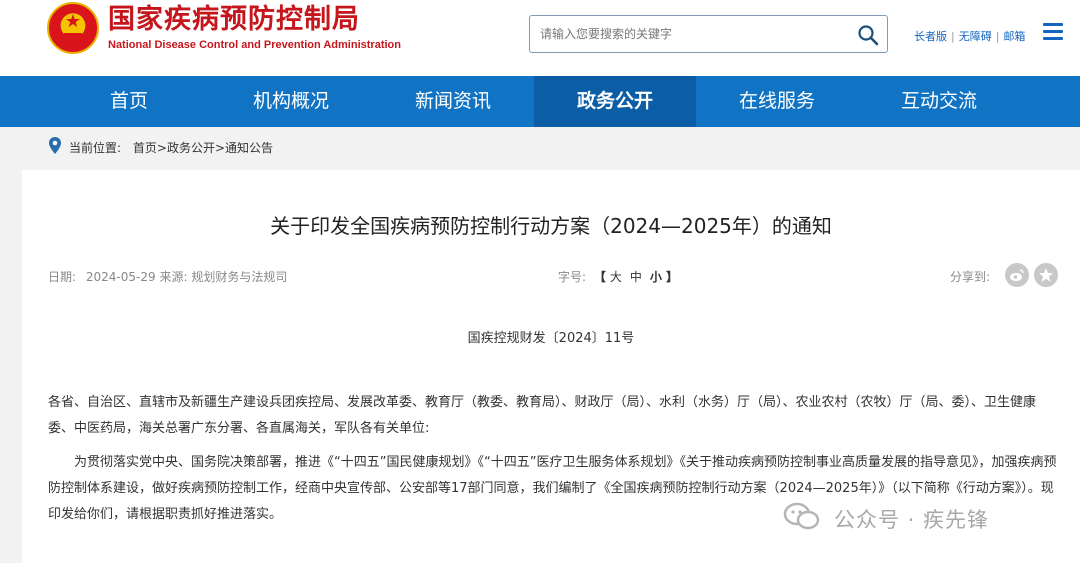 This screenshot has width=1080, height=563. What do you see at coordinates (615, 101) in the screenshot?
I see `nav-item-gov-affairs: 政务公开` at bounding box center [615, 101].